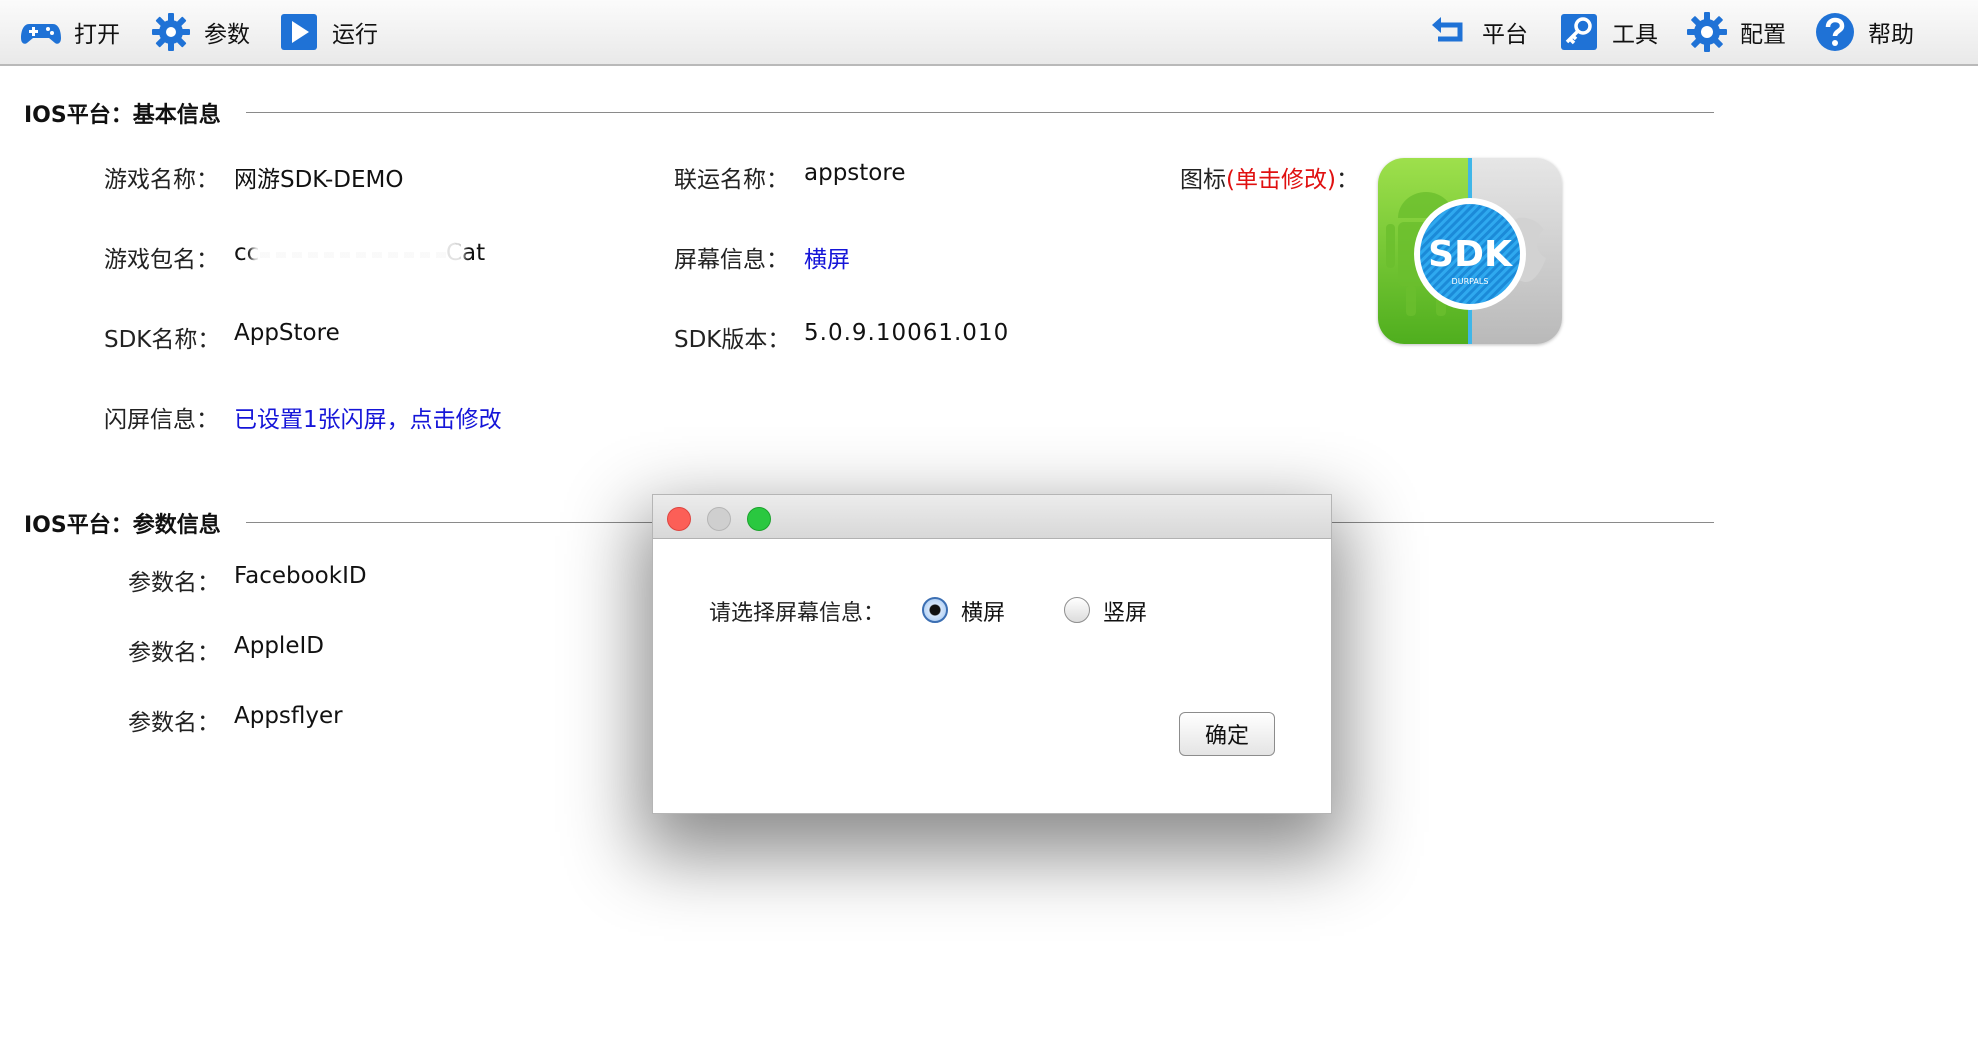 The height and width of the screenshot is (1054, 1978). What do you see at coordinates (980, 112) in the screenshot?
I see `basic-section-divider` at bounding box center [980, 112].